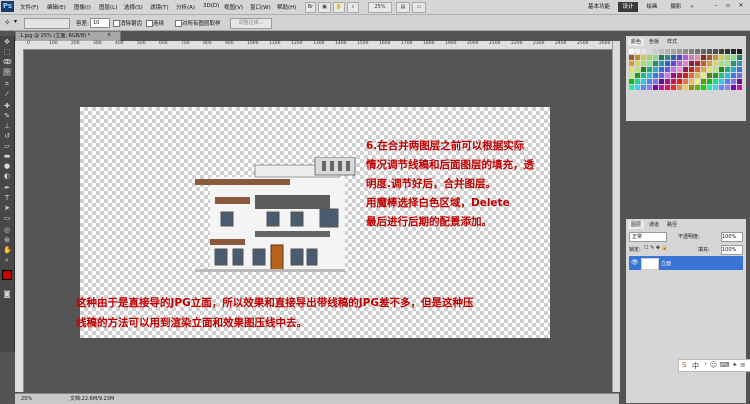  I want to click on dodge-tool-icon: ◐, so click(7, 176).